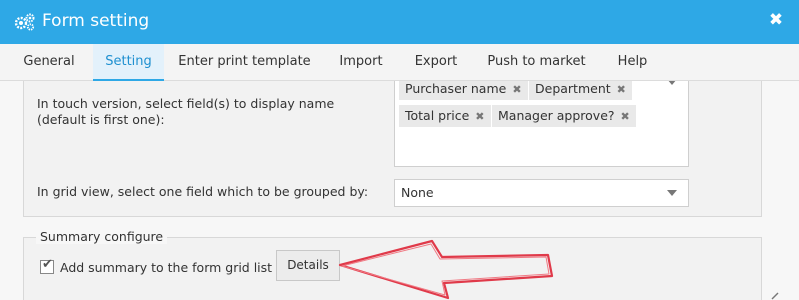 The image size is (799, 300). What do you see at coordinates (446, 269) in the screenshot?
I see `annotation-arrow` at bounding box center [446, 269].